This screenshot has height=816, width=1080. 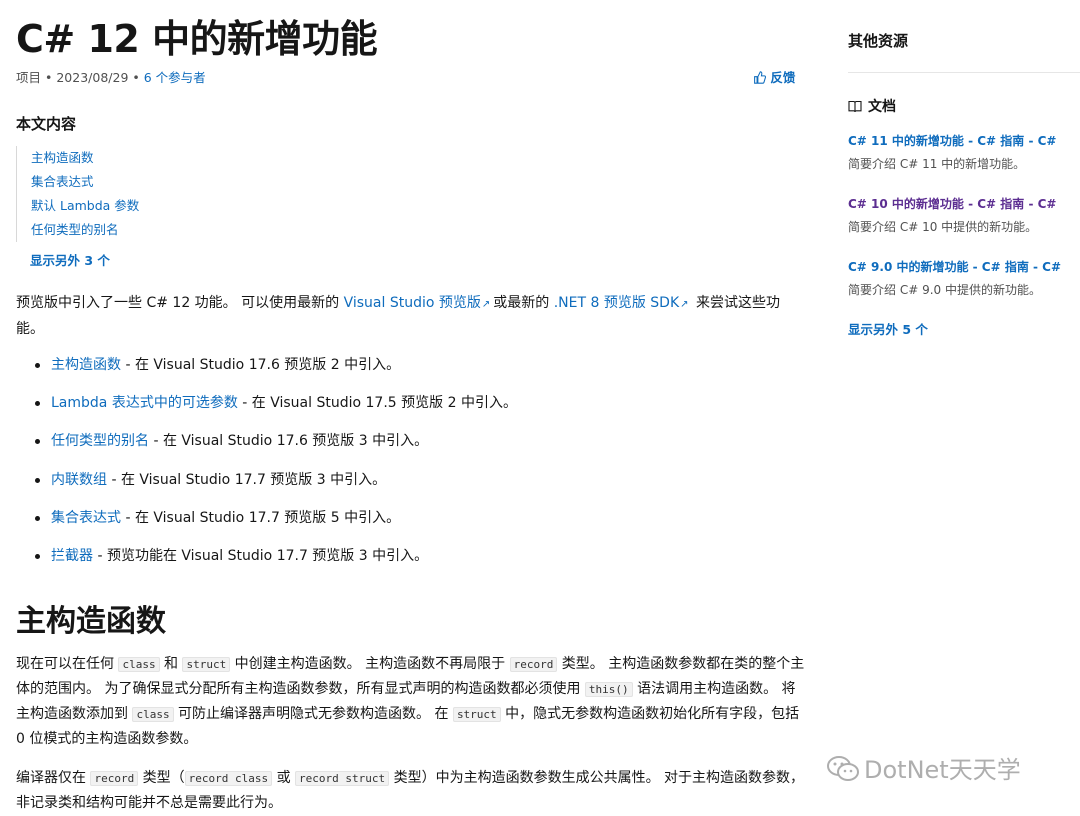 I want to click on watermark-text: DotNet天天学, so click(x=942, y=770).